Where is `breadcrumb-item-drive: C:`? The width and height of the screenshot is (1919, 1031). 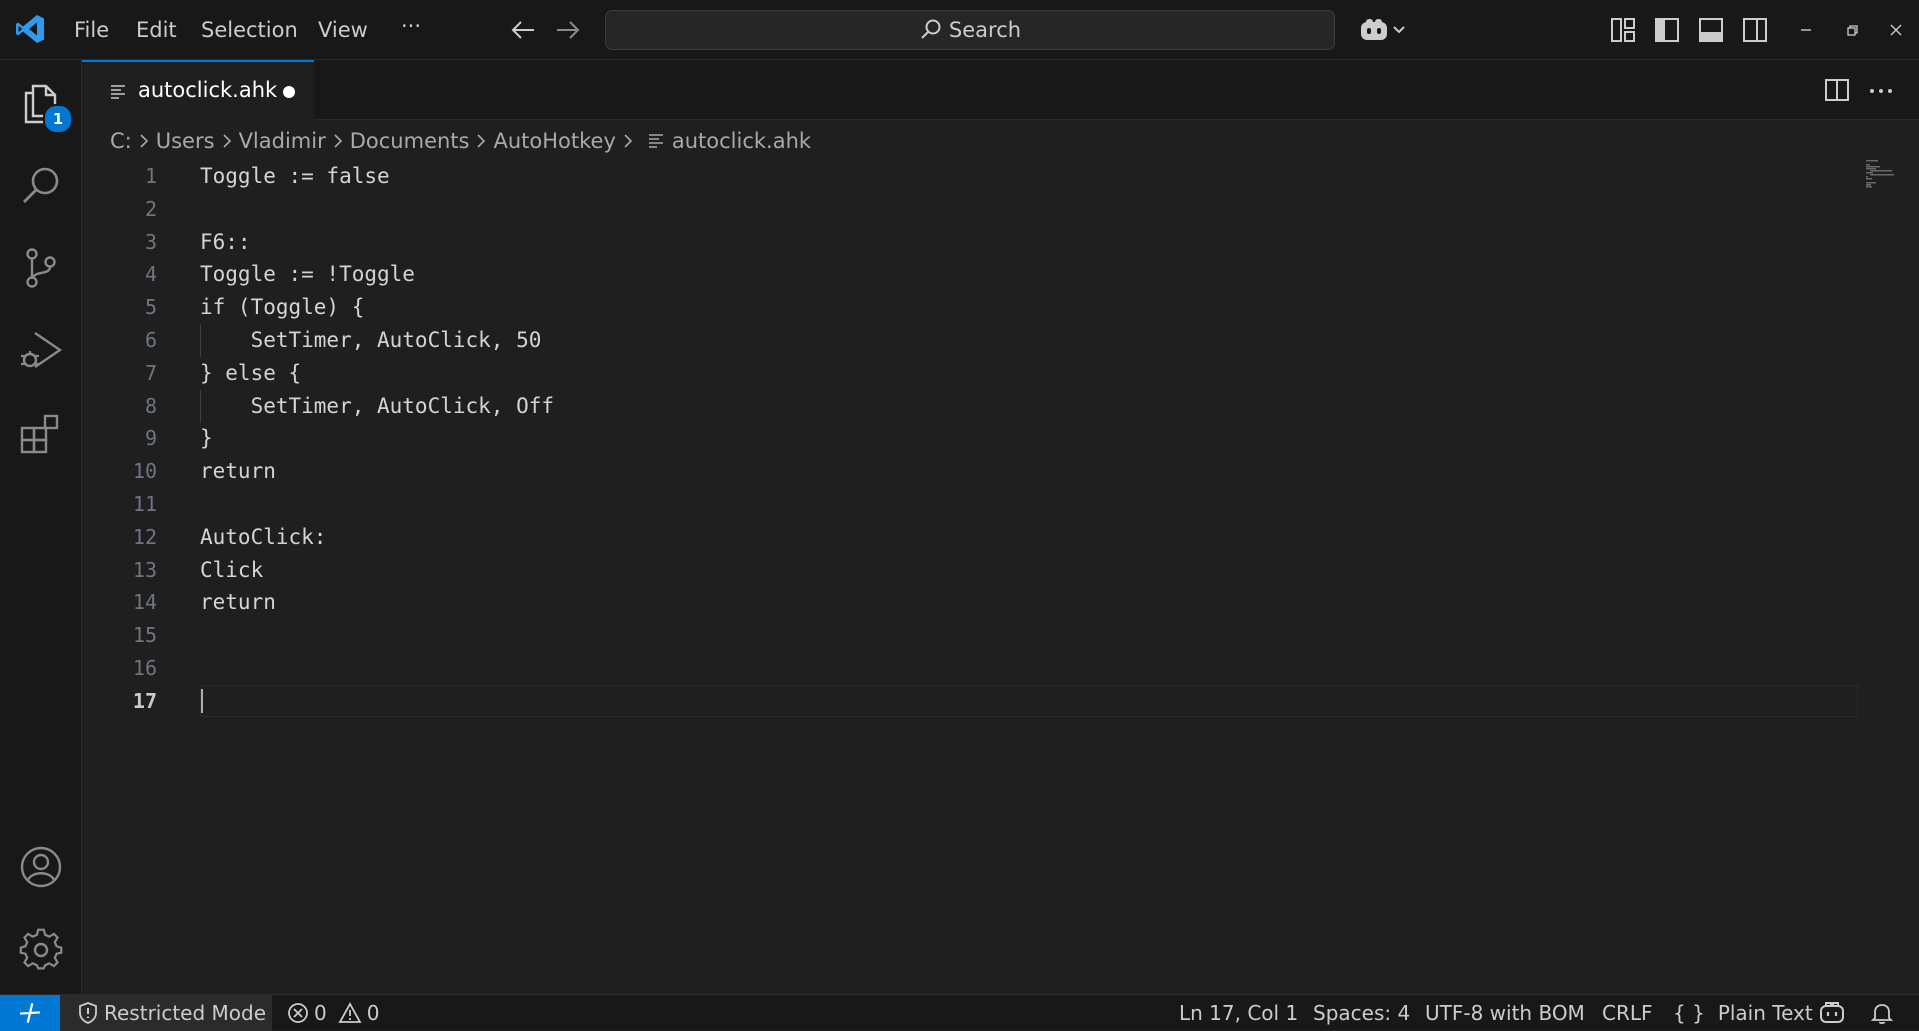
breadcrumb-item-drive: C: is located at coordinates (121, 141).